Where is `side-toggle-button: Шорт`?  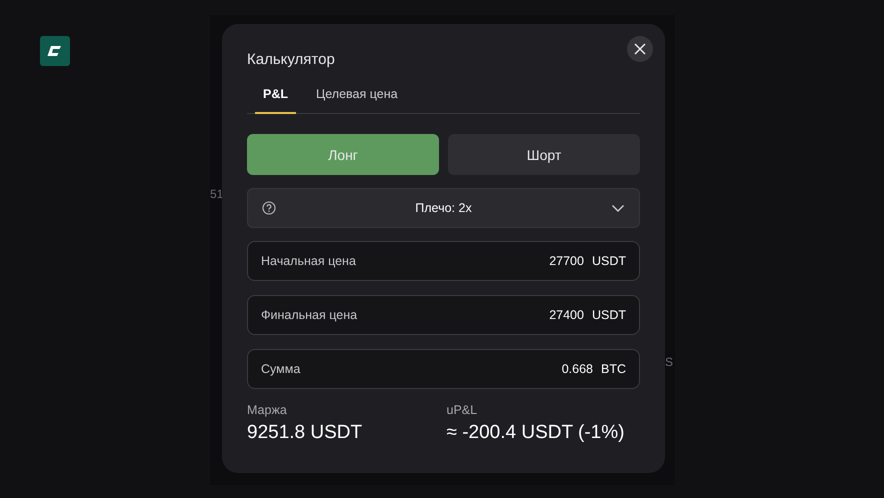
side-toggle-button: Шорт is located at coordinates (544, 154).